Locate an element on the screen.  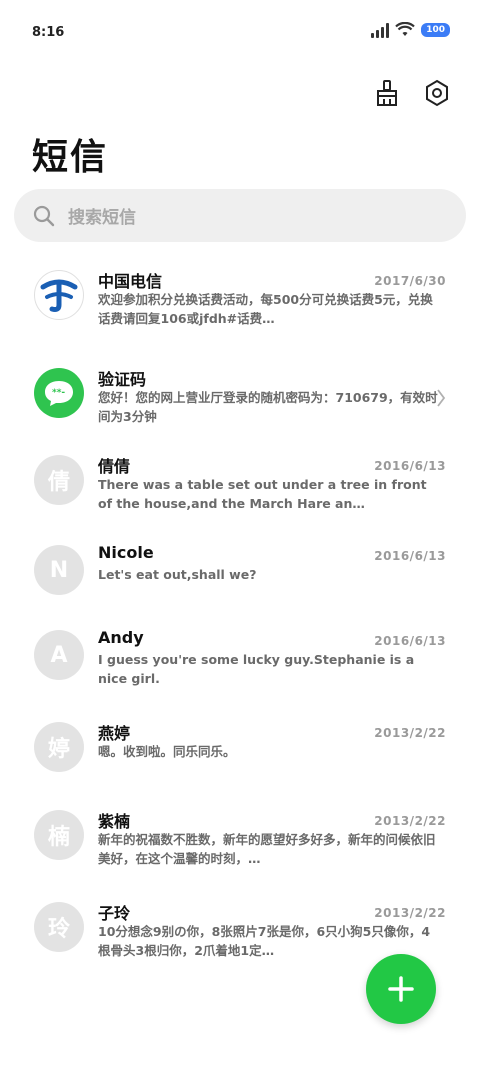
contact-name: 子玲 is located at coordinates (114, 913).